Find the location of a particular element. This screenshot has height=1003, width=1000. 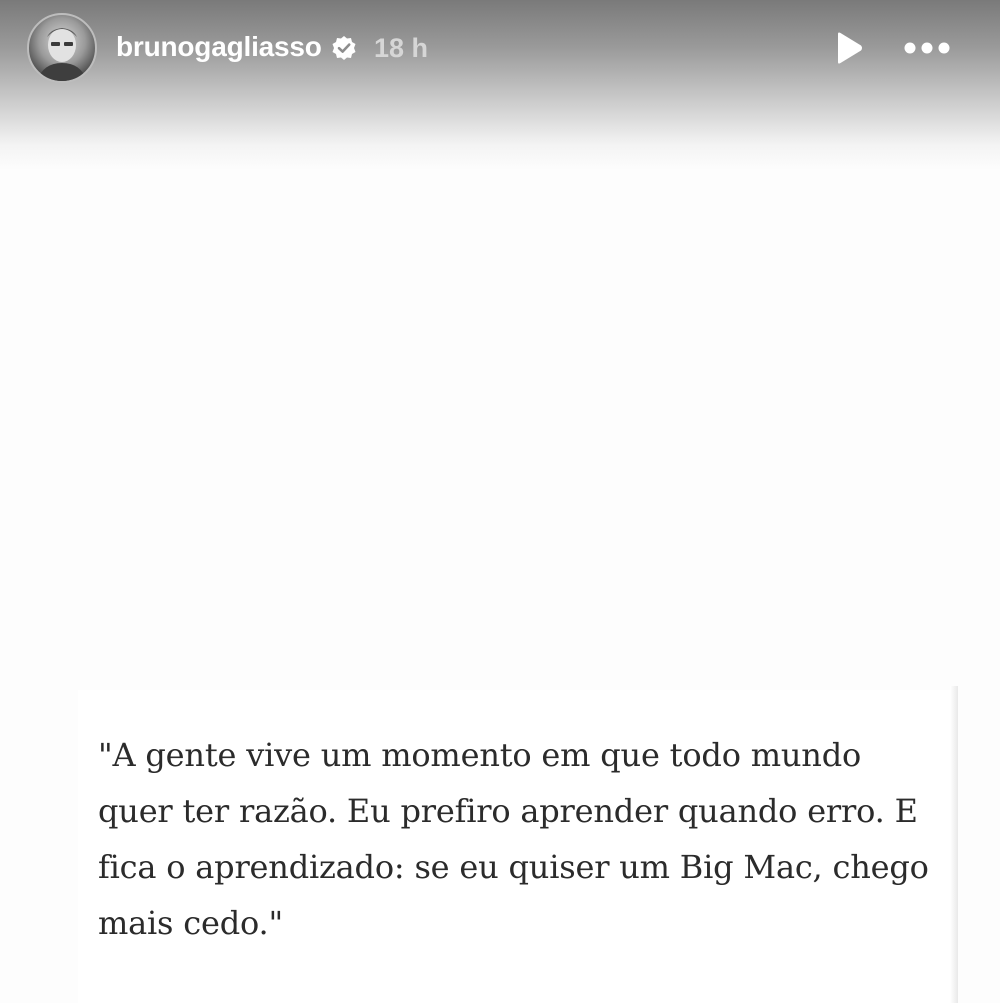

play-icon is located at coordinates (848, 48).